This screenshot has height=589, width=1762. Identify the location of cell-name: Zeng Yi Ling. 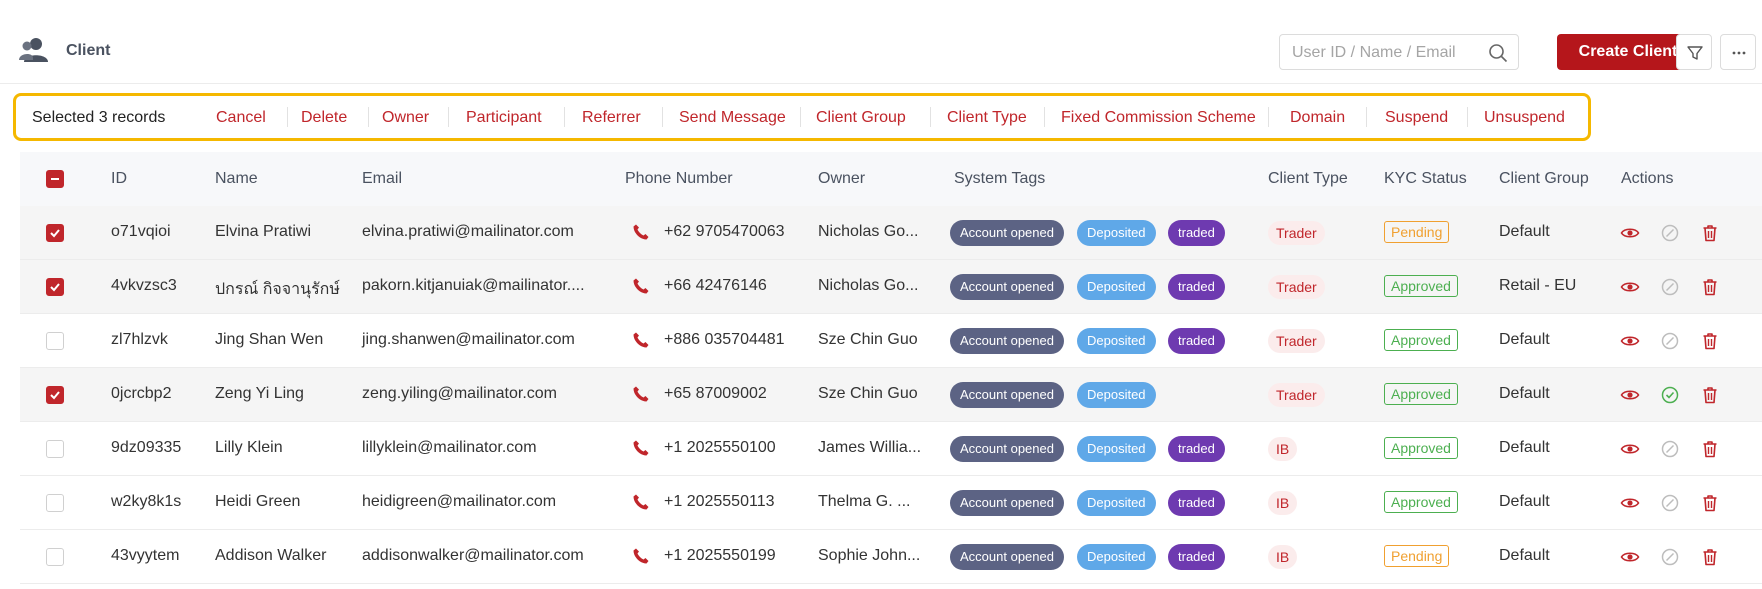
(259, 394).